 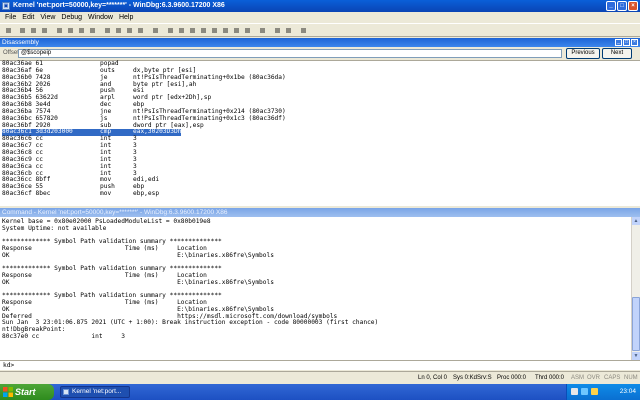 I want to click on status-ovr: OVR, so click(x=594, y=378).